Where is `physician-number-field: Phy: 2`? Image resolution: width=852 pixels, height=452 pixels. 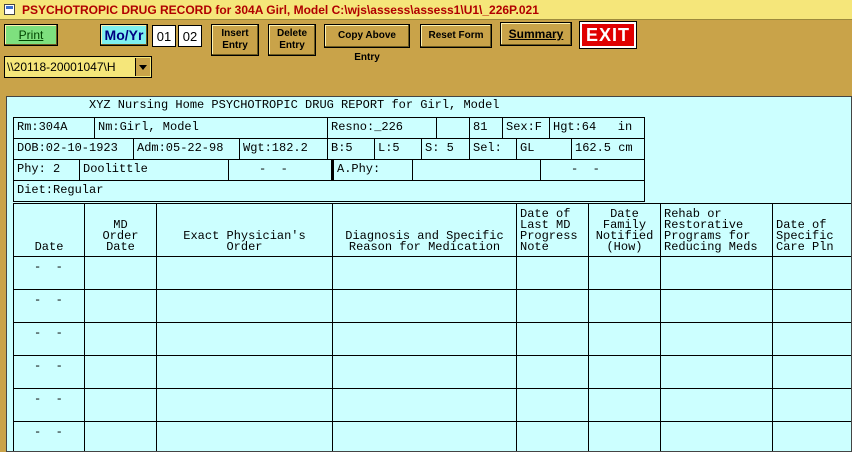
physician-number-field: Phy: 2 is located at coordinates (46, 170).